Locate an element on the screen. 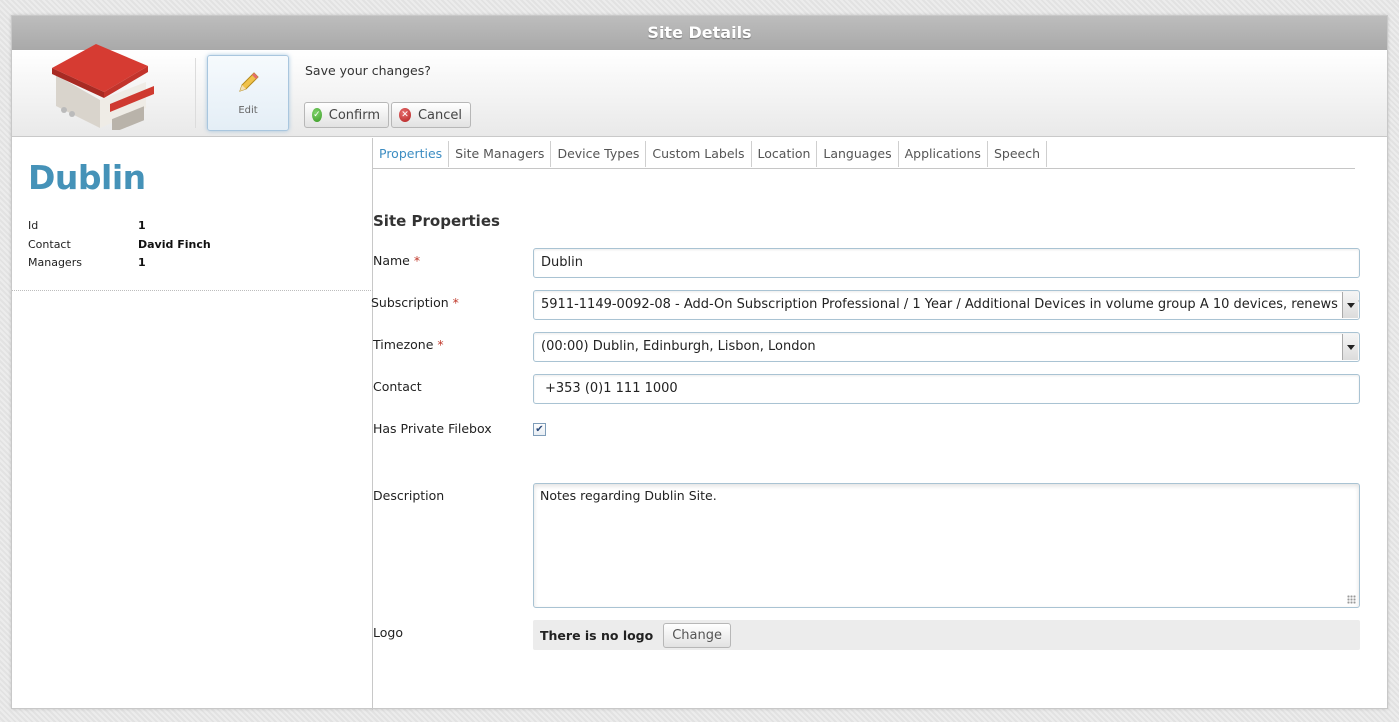  site-info-list: Id 1 Contact David Finch Managers 1 is located at coordinates (119, 247).